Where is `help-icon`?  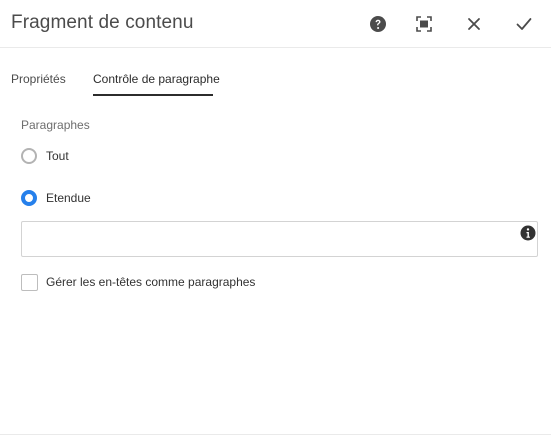 help-icon is located at coordinates (378, 24).